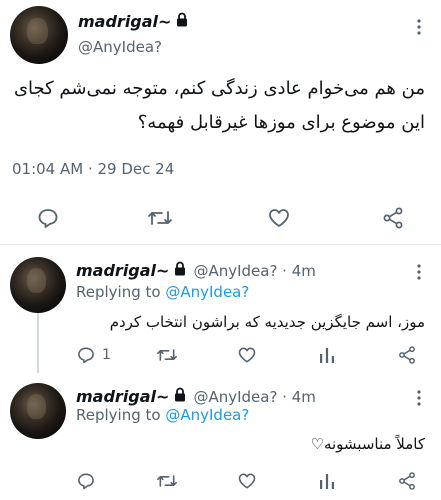 This screenshot has height=500, width=441. I want to click on reply-count: 1, so click(106, 355).